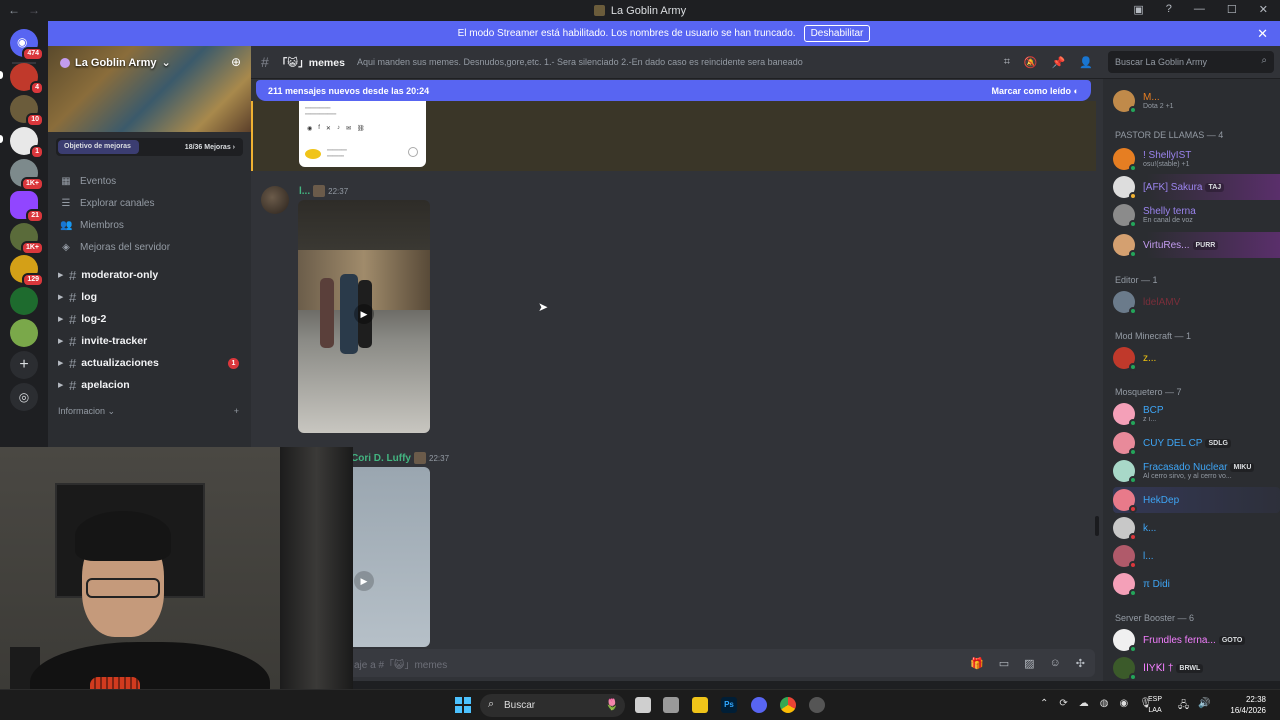 The image size is (1280, 720). What do you see at coordinates (837, 33) in the screenshot?
I see `disable-streamer-button: Deshabilitar` at bounding box center [837, 33].